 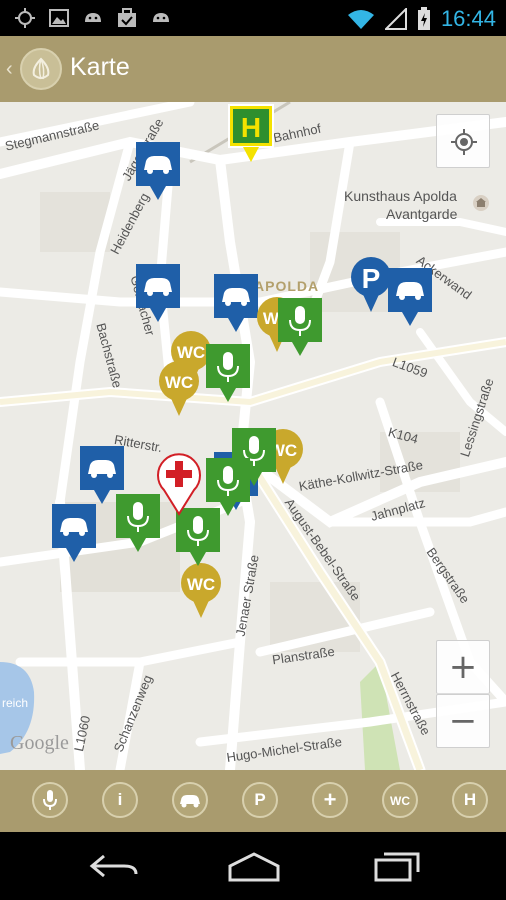 What do you see at coordinates (127, 17) in the screenshot?
I see `briefcase-check-icon` at bounding box center [127, 17].